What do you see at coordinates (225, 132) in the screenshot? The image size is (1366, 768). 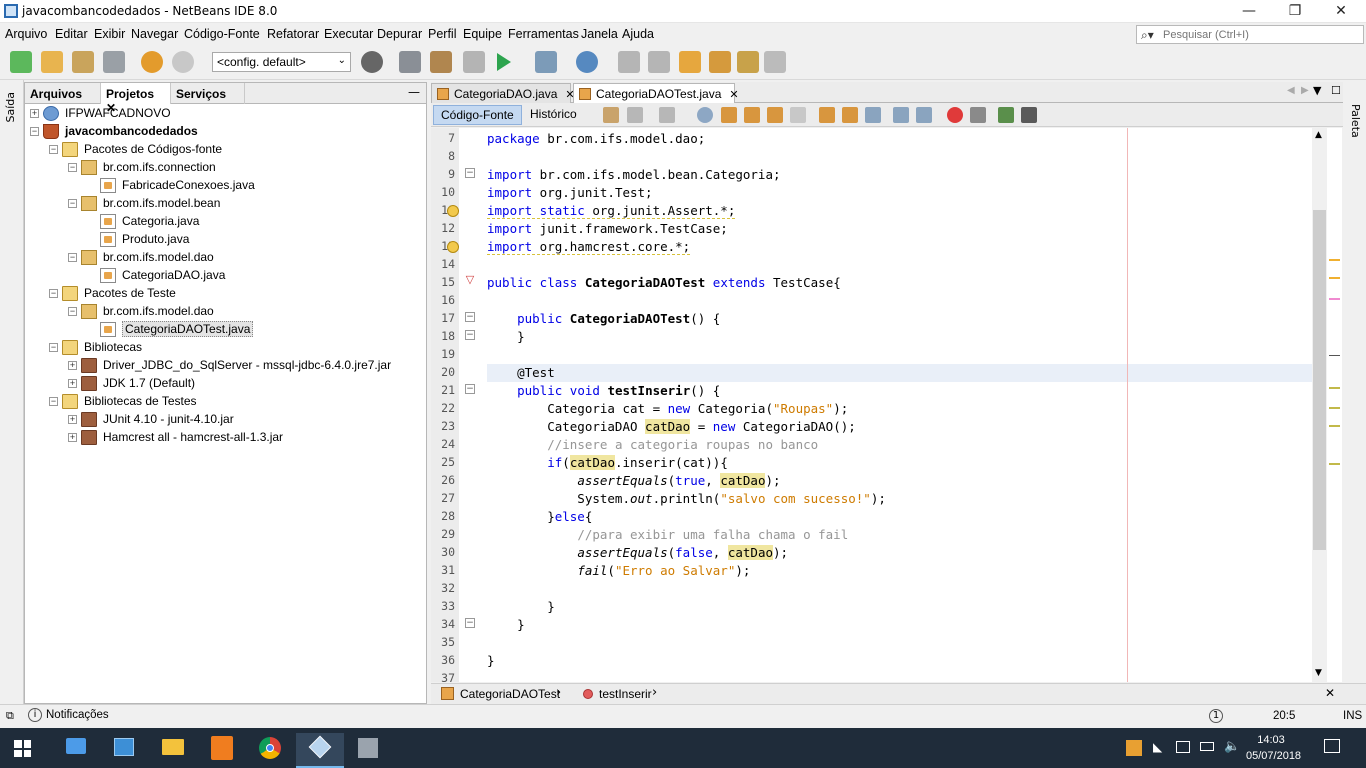 I see `tree-item: − javacombancodedados` at bounding box center [225, 132].